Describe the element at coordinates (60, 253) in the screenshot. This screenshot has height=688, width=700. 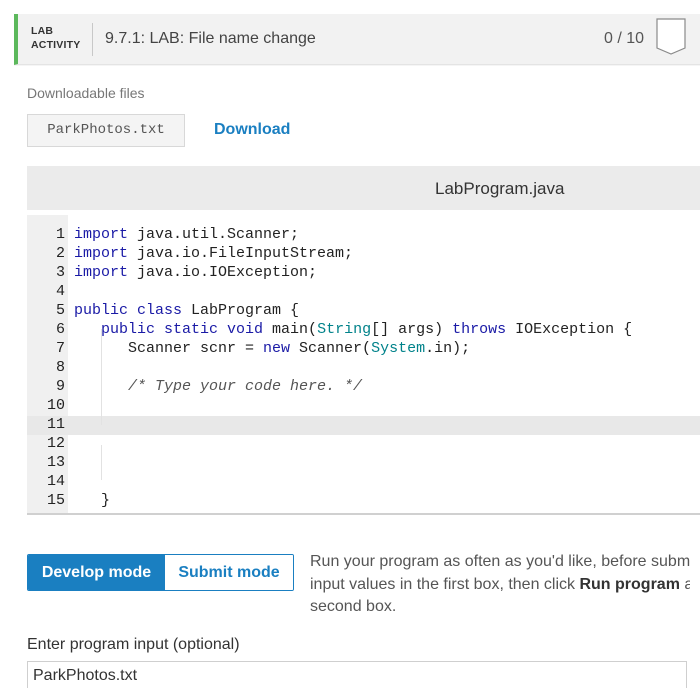
I see `line-number: 2` at that location.